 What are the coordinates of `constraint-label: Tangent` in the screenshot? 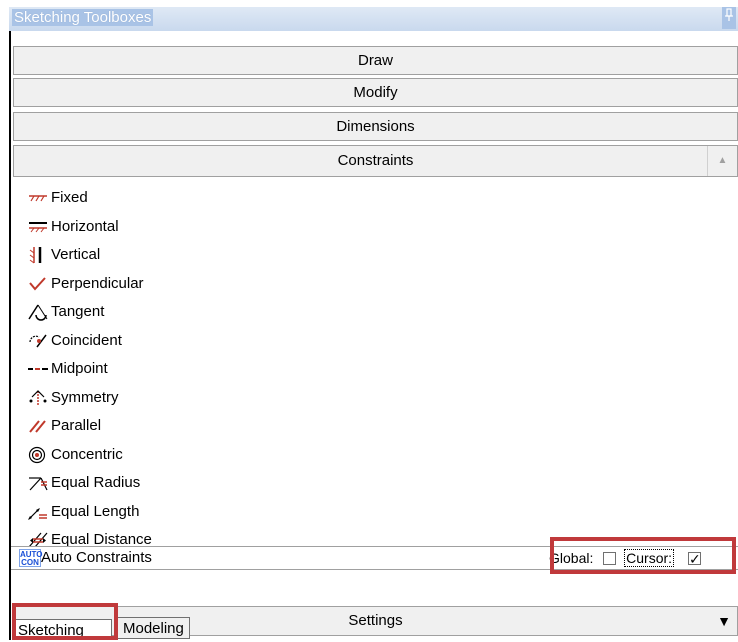 It's located at (78, 312).